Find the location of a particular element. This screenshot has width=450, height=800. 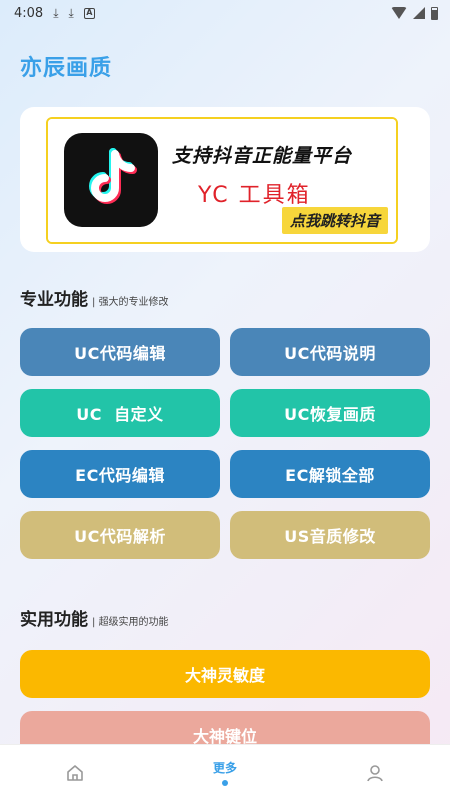

section-title: 专业功能 is located at coordinates (54, 300).